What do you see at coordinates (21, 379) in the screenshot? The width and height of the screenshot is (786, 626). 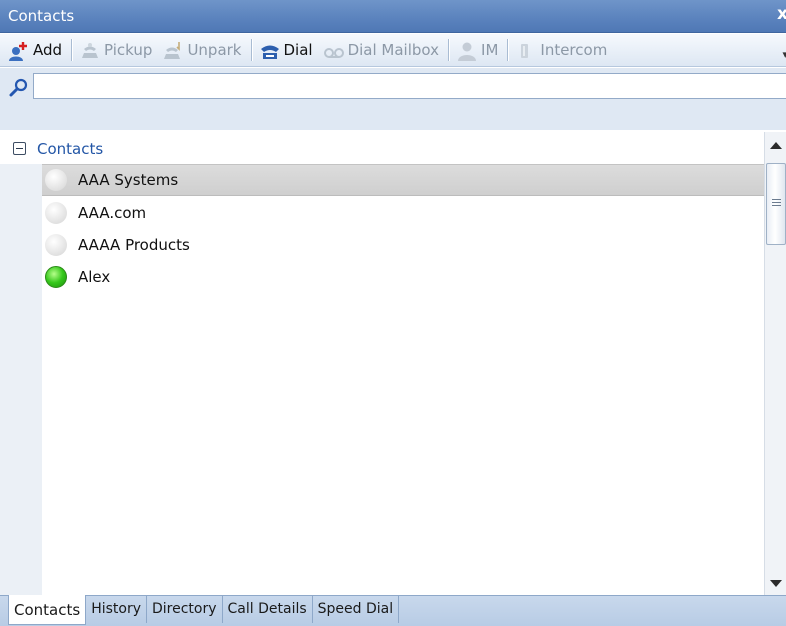 I see `tree-gutter` at bounding box center [21, 379].